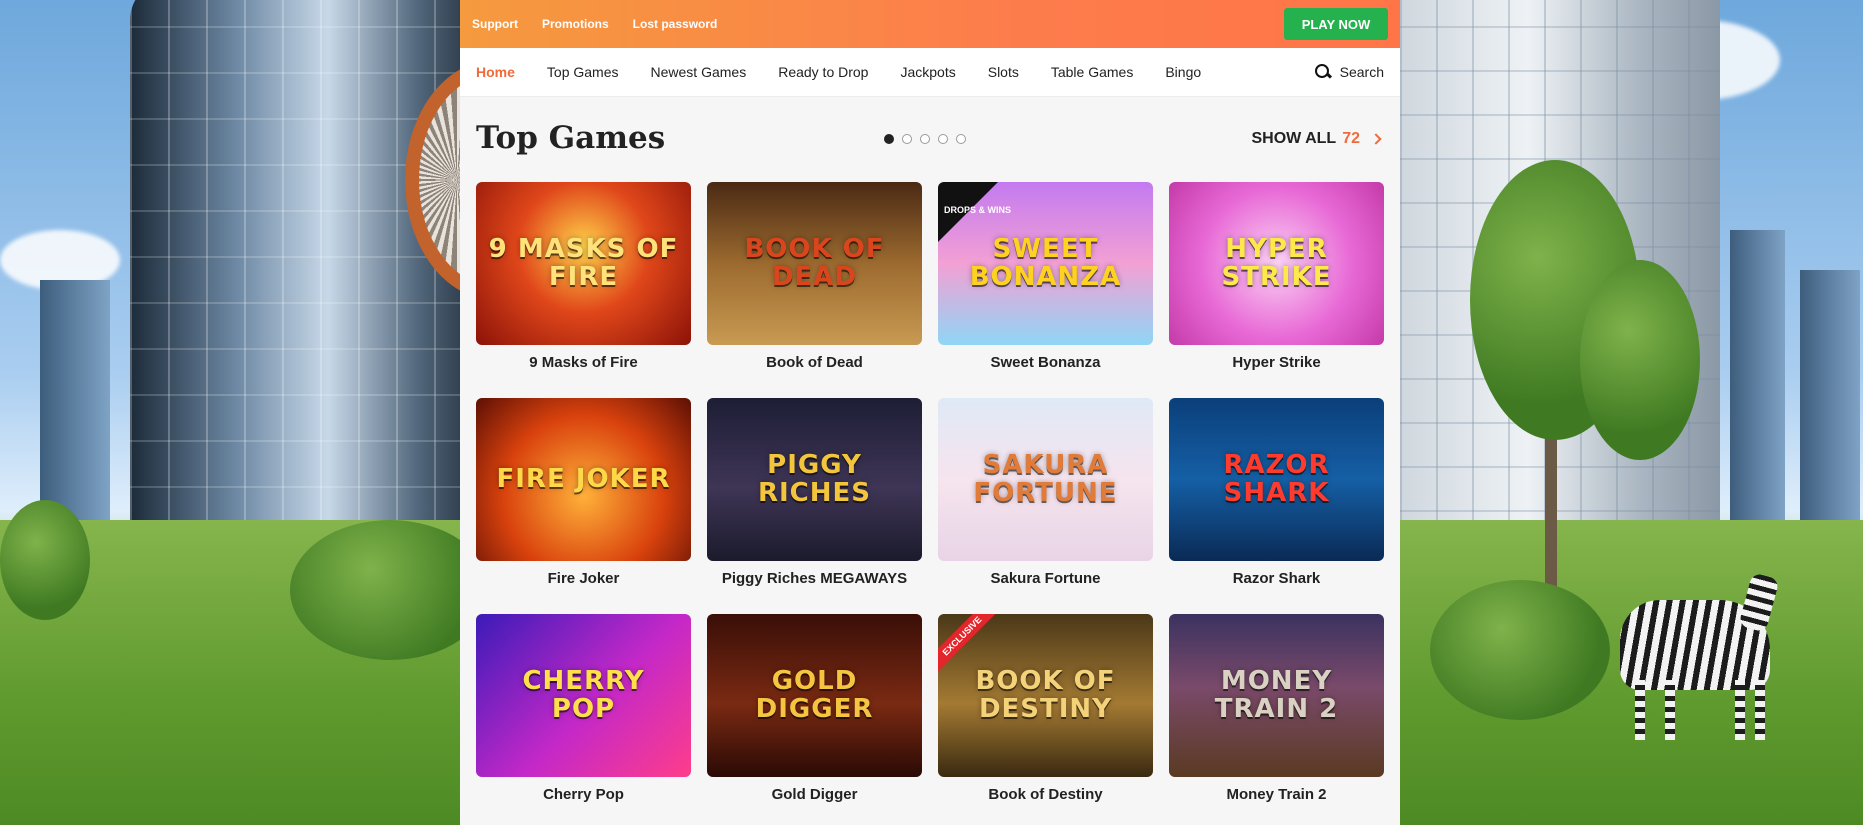 The width and height of the screenshot is (1863, 825). Describe the element at coordinates (814, 364) in the screenshot. I see `game-title: Book of Dead` at that location.